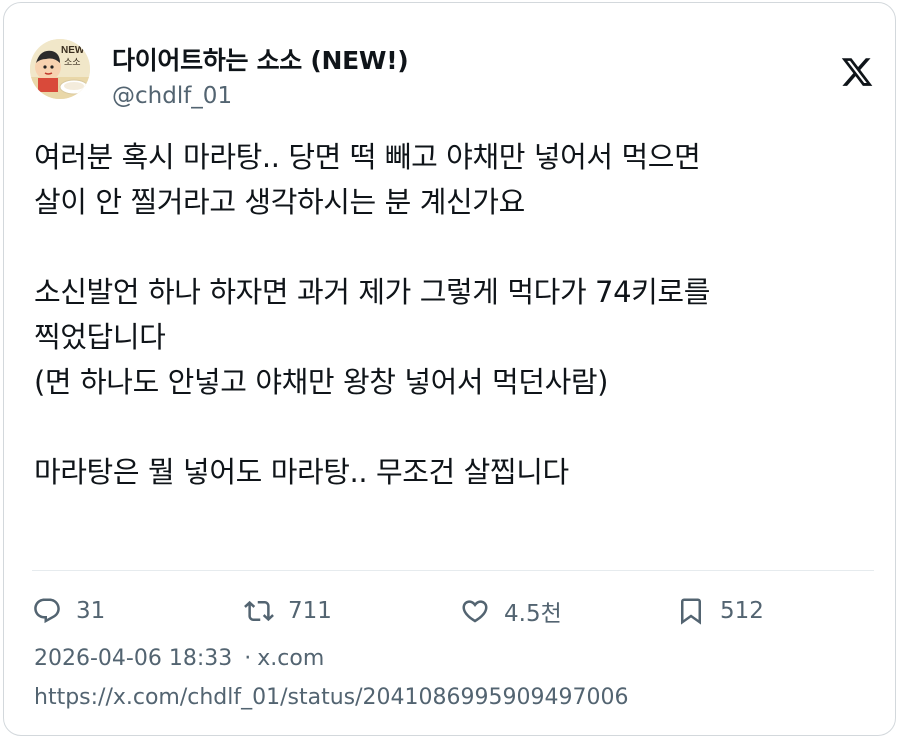  I want to click on bookmark-icon, so click(691, 611).